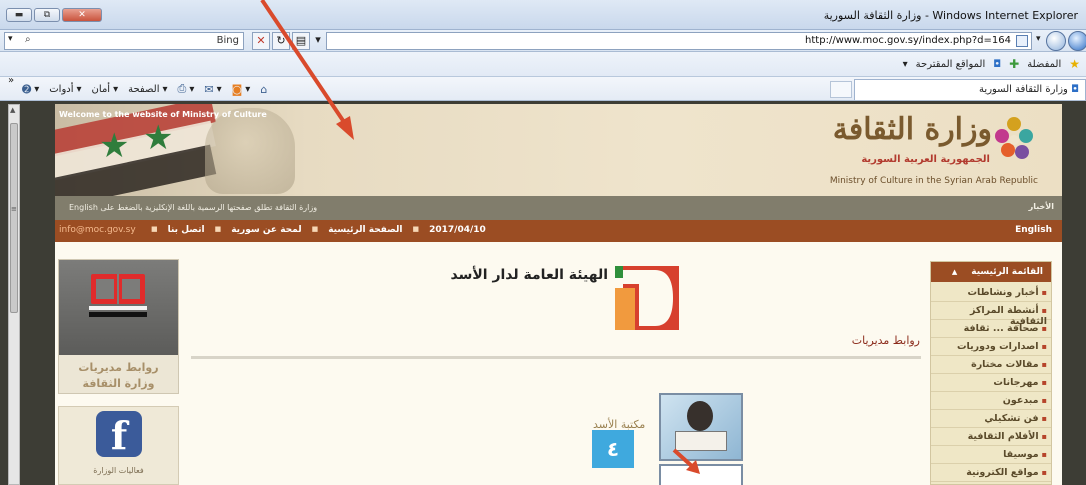 The image size is (1086, 485). I want to click on english-link: English, so click(1033, 230).